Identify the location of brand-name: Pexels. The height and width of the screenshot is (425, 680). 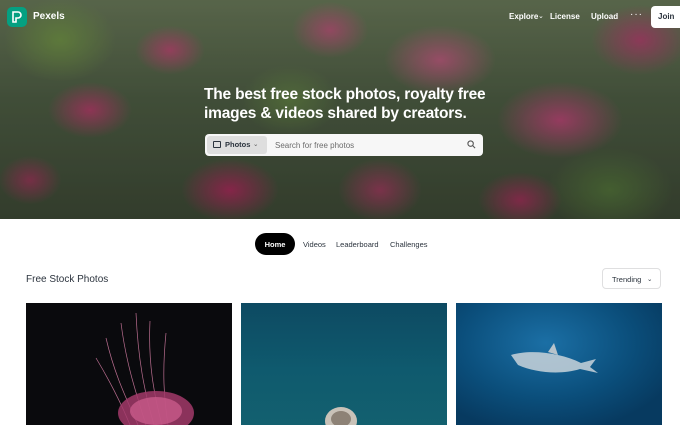
(49, 16).